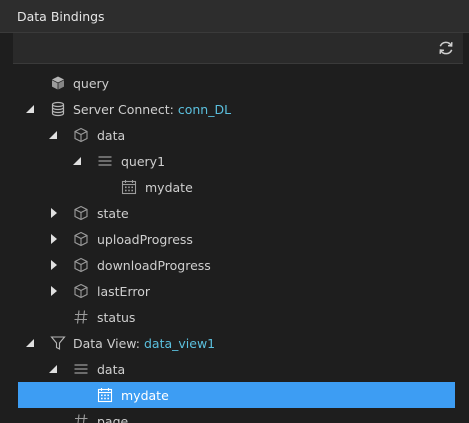 The width and height of the screenshot is (469, 423). Describe the element at coordinates (238, 213) in the screenshot. I see `tree-item-state: state` at that location.